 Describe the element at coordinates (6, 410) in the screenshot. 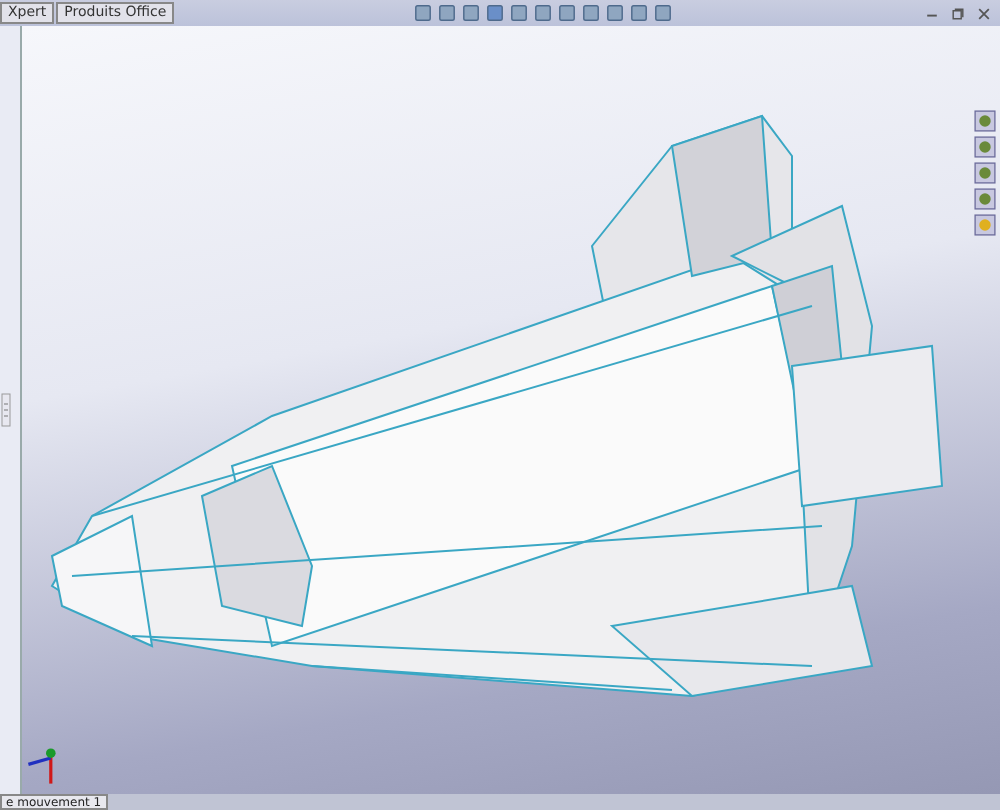

I see `panel-grip-icon` at that location.